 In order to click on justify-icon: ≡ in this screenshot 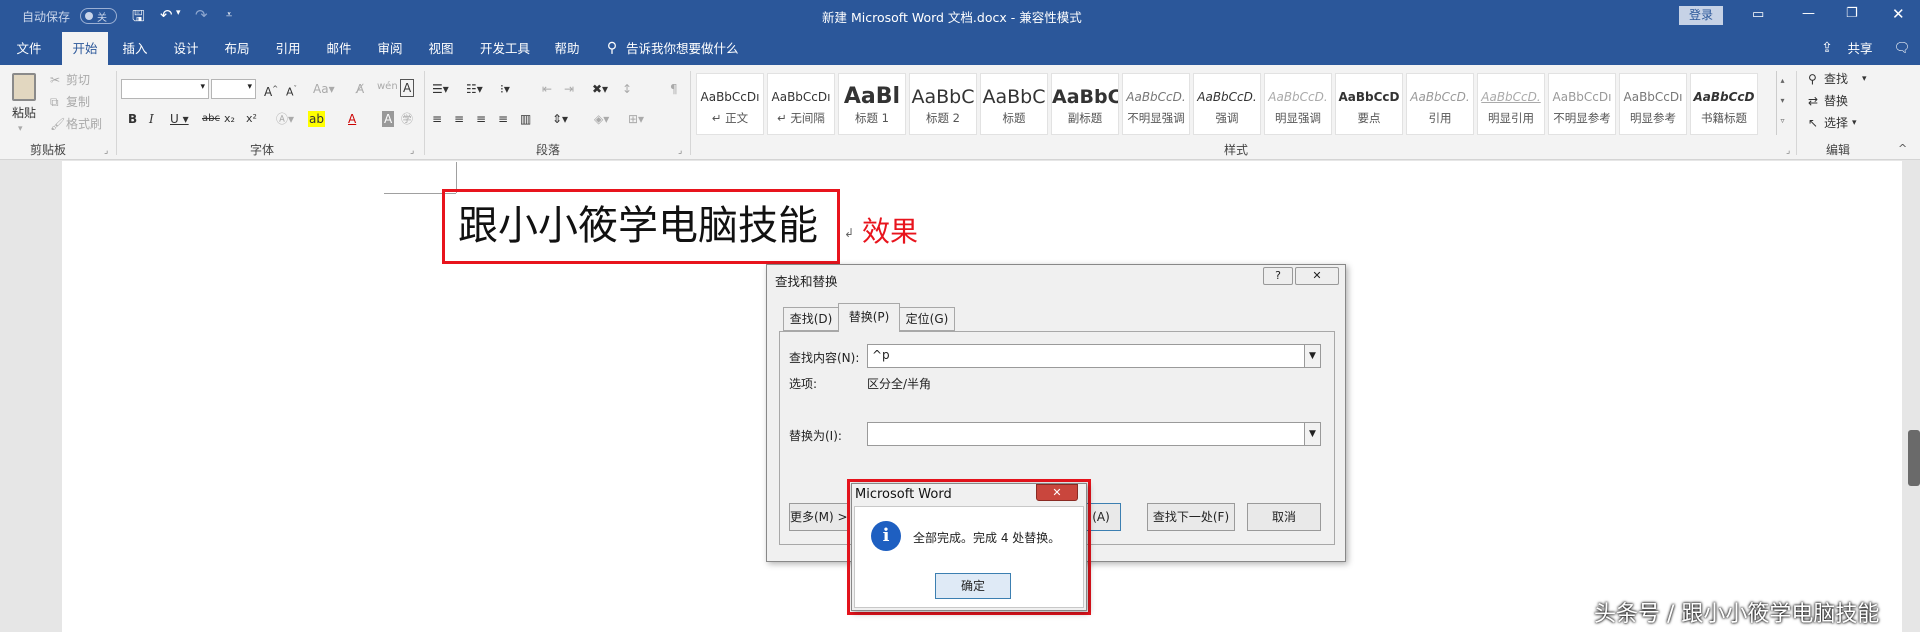, I will do `click(503, 119)`.